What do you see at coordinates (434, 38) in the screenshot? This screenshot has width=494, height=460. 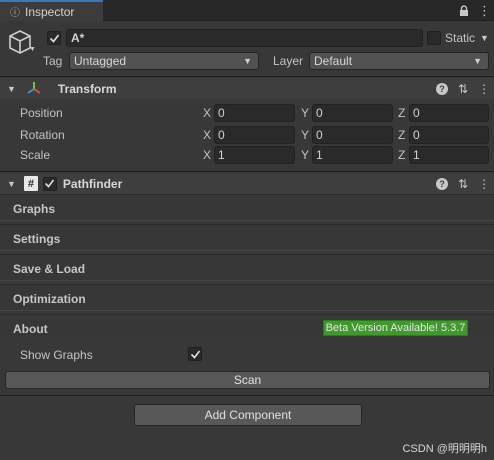 I see `static-checkbox` at bounding box center [434, 38].